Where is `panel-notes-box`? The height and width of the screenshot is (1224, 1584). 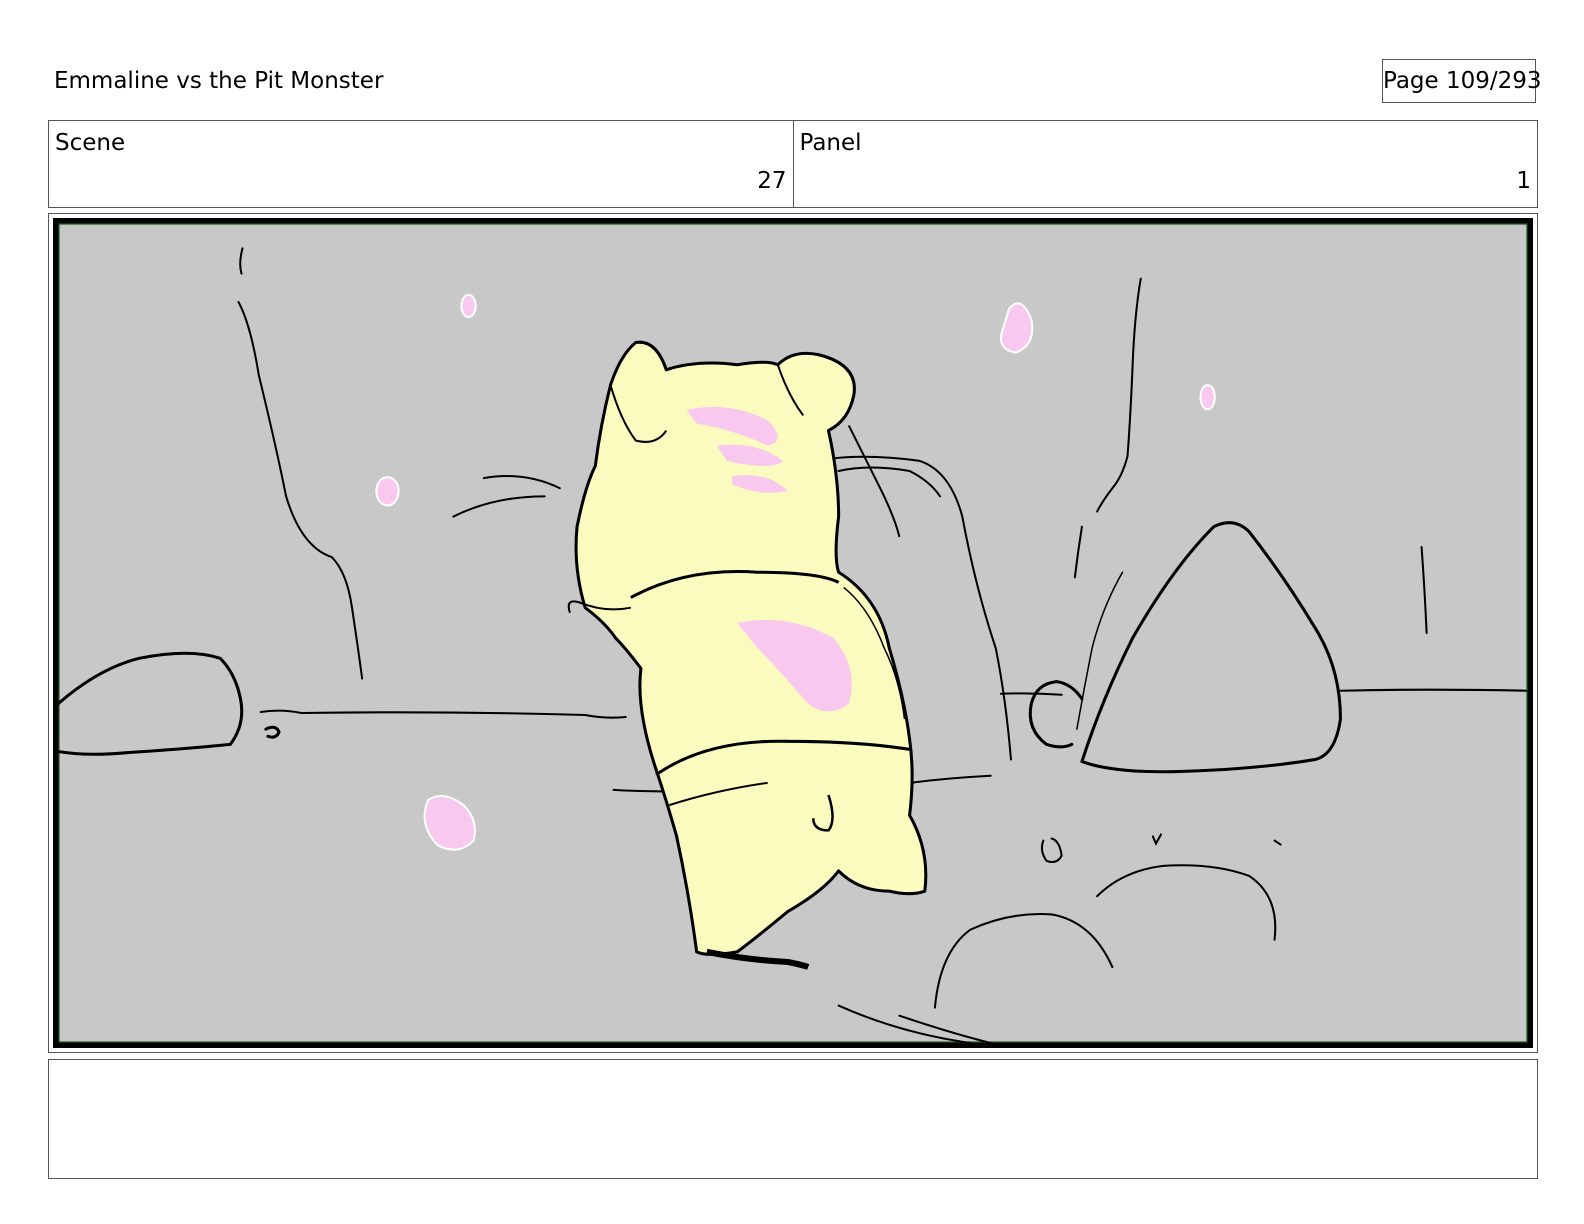
panel-notes-box is located at coordinates (793, 1119).